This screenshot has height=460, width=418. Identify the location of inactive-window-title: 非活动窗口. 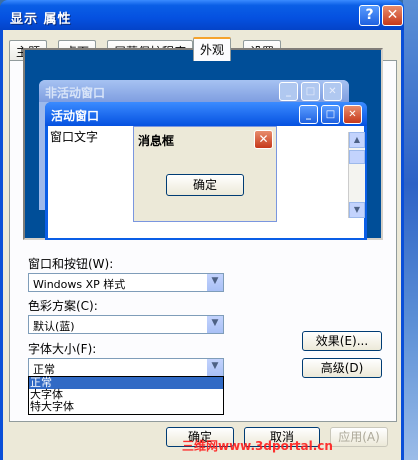
(75, 93).